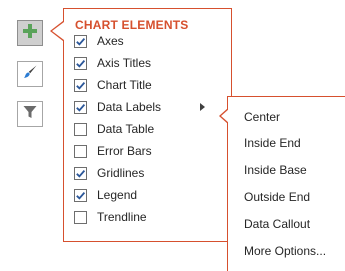 Image resolution: width=345 pixels, height=271 pixels. Describe the element at coordinates (80, 151) in the screenshot. I see `error-bars-checkbox` at that location.